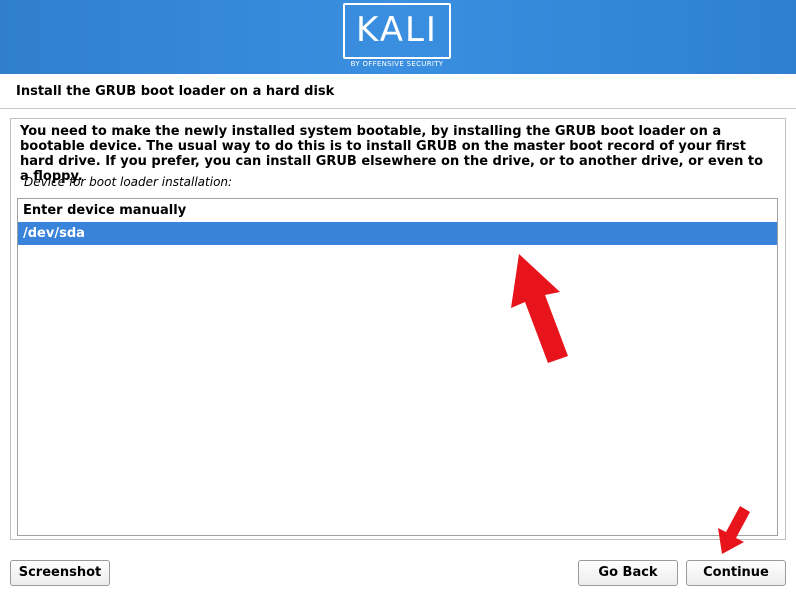 The image size is (796, 596). Describe the element at coordinates (736, 573) in the screenshot. I see `continue-button: Continue` at that location.